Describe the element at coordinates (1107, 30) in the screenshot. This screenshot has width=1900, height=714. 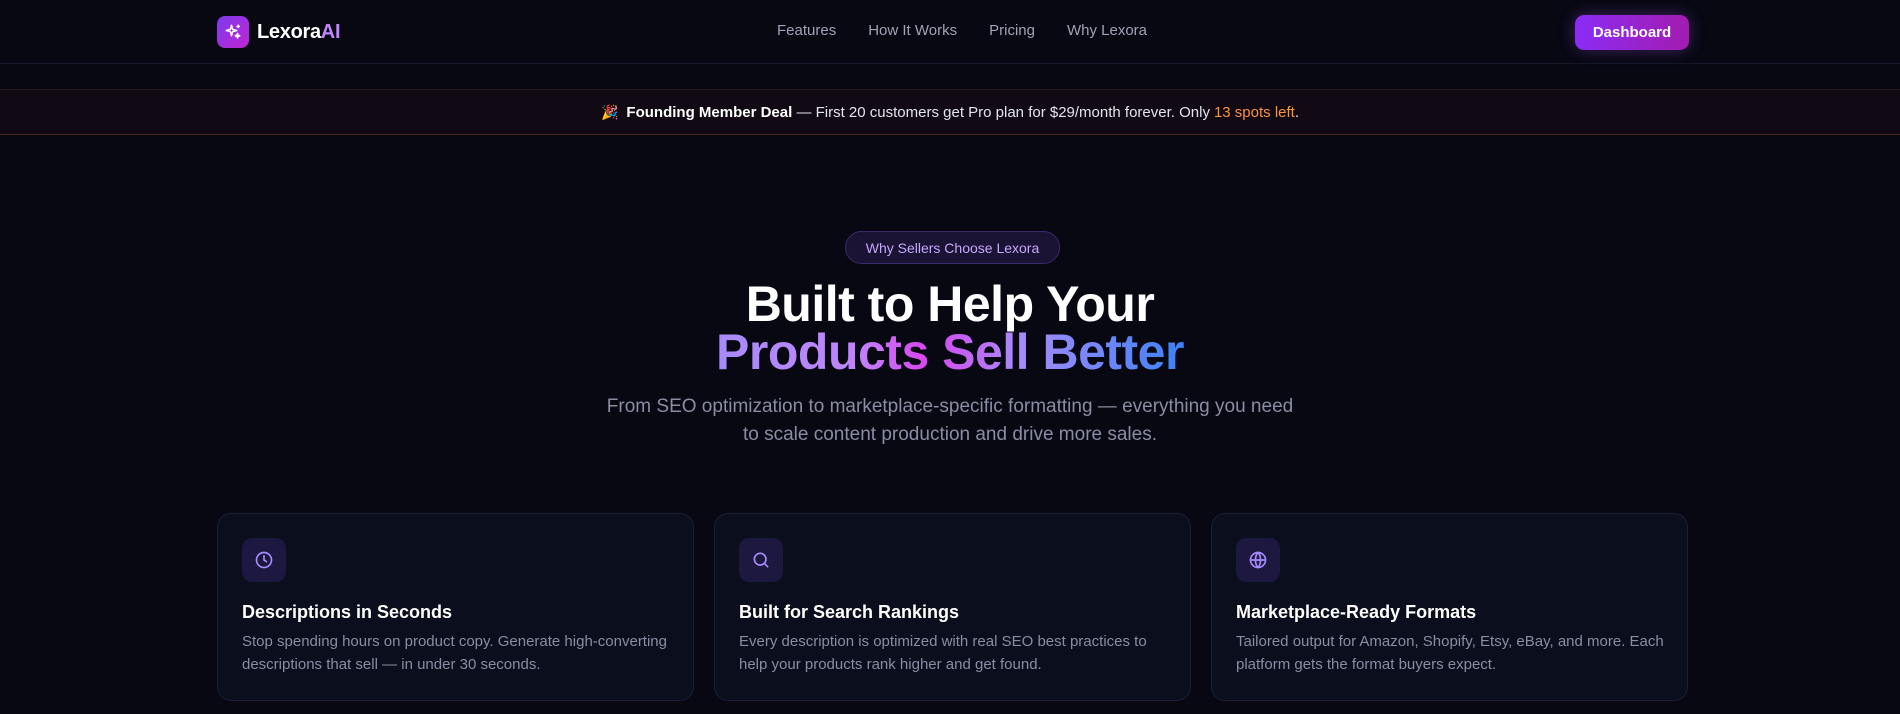
I see `nav-link-why-lexora: Why Lexora` at that location.